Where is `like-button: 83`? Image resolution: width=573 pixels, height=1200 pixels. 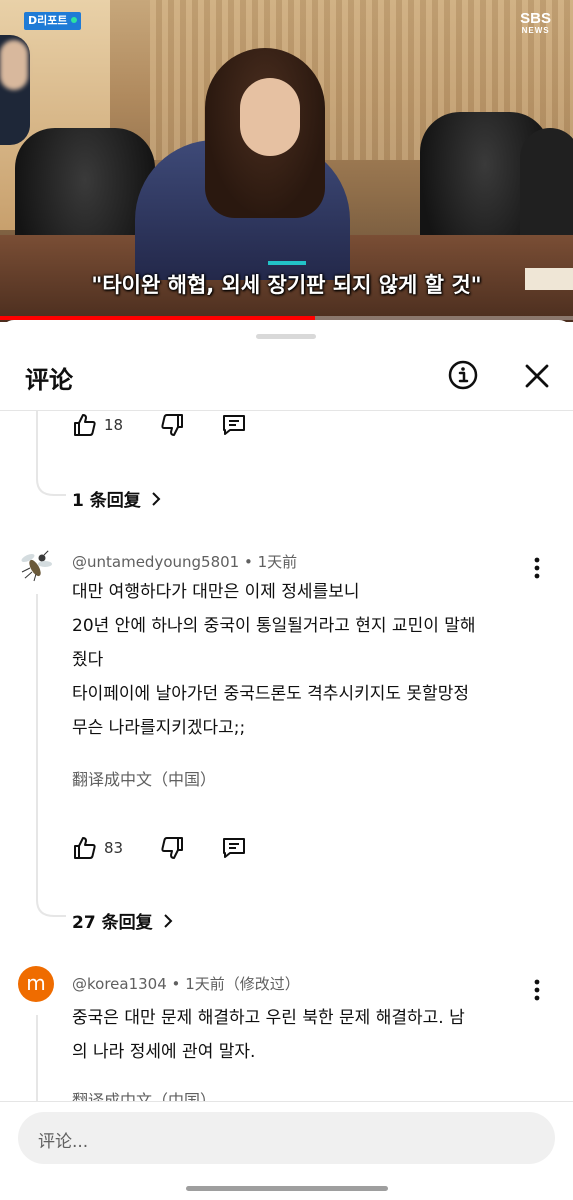
like-button: 83 is located at coordinates (97, 848).